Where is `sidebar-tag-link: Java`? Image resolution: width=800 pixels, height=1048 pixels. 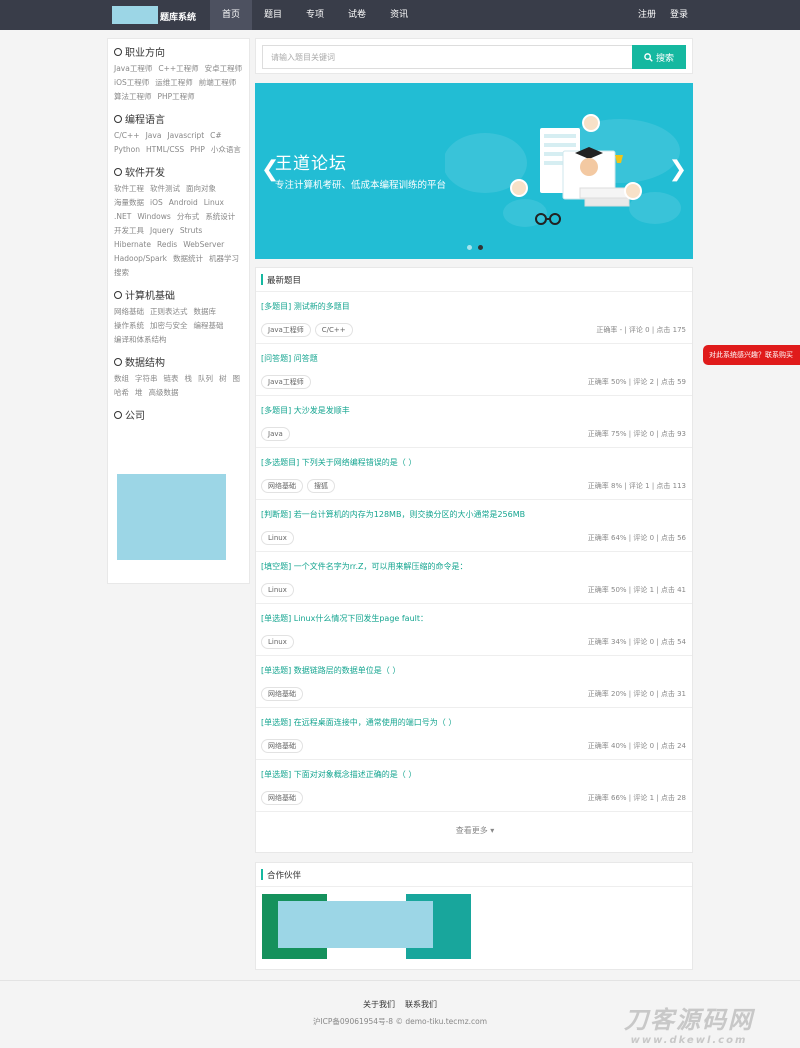 sidebar-tag-link: Java is located at coordinates (154, 136).